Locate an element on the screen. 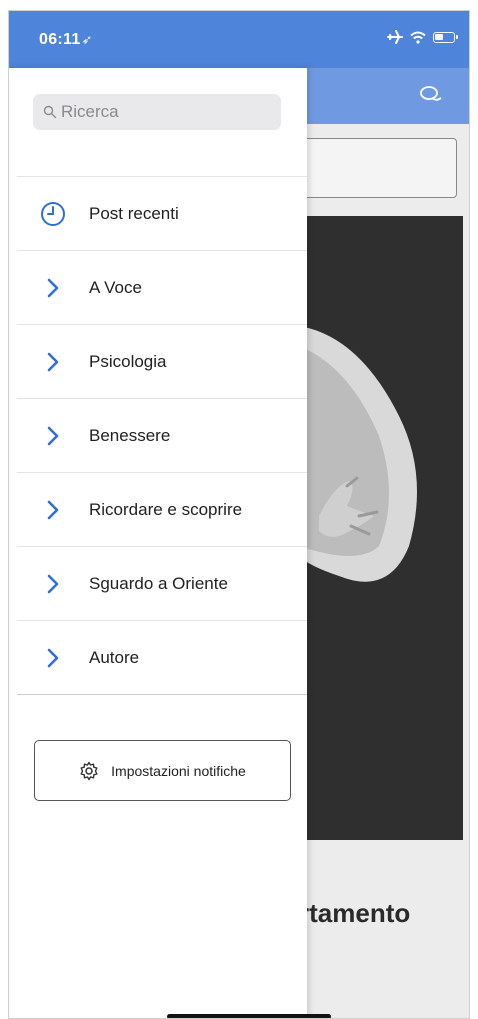 The height and width of the screenshot is (1019, 478). search-icon is located at coordinates (50, 112).